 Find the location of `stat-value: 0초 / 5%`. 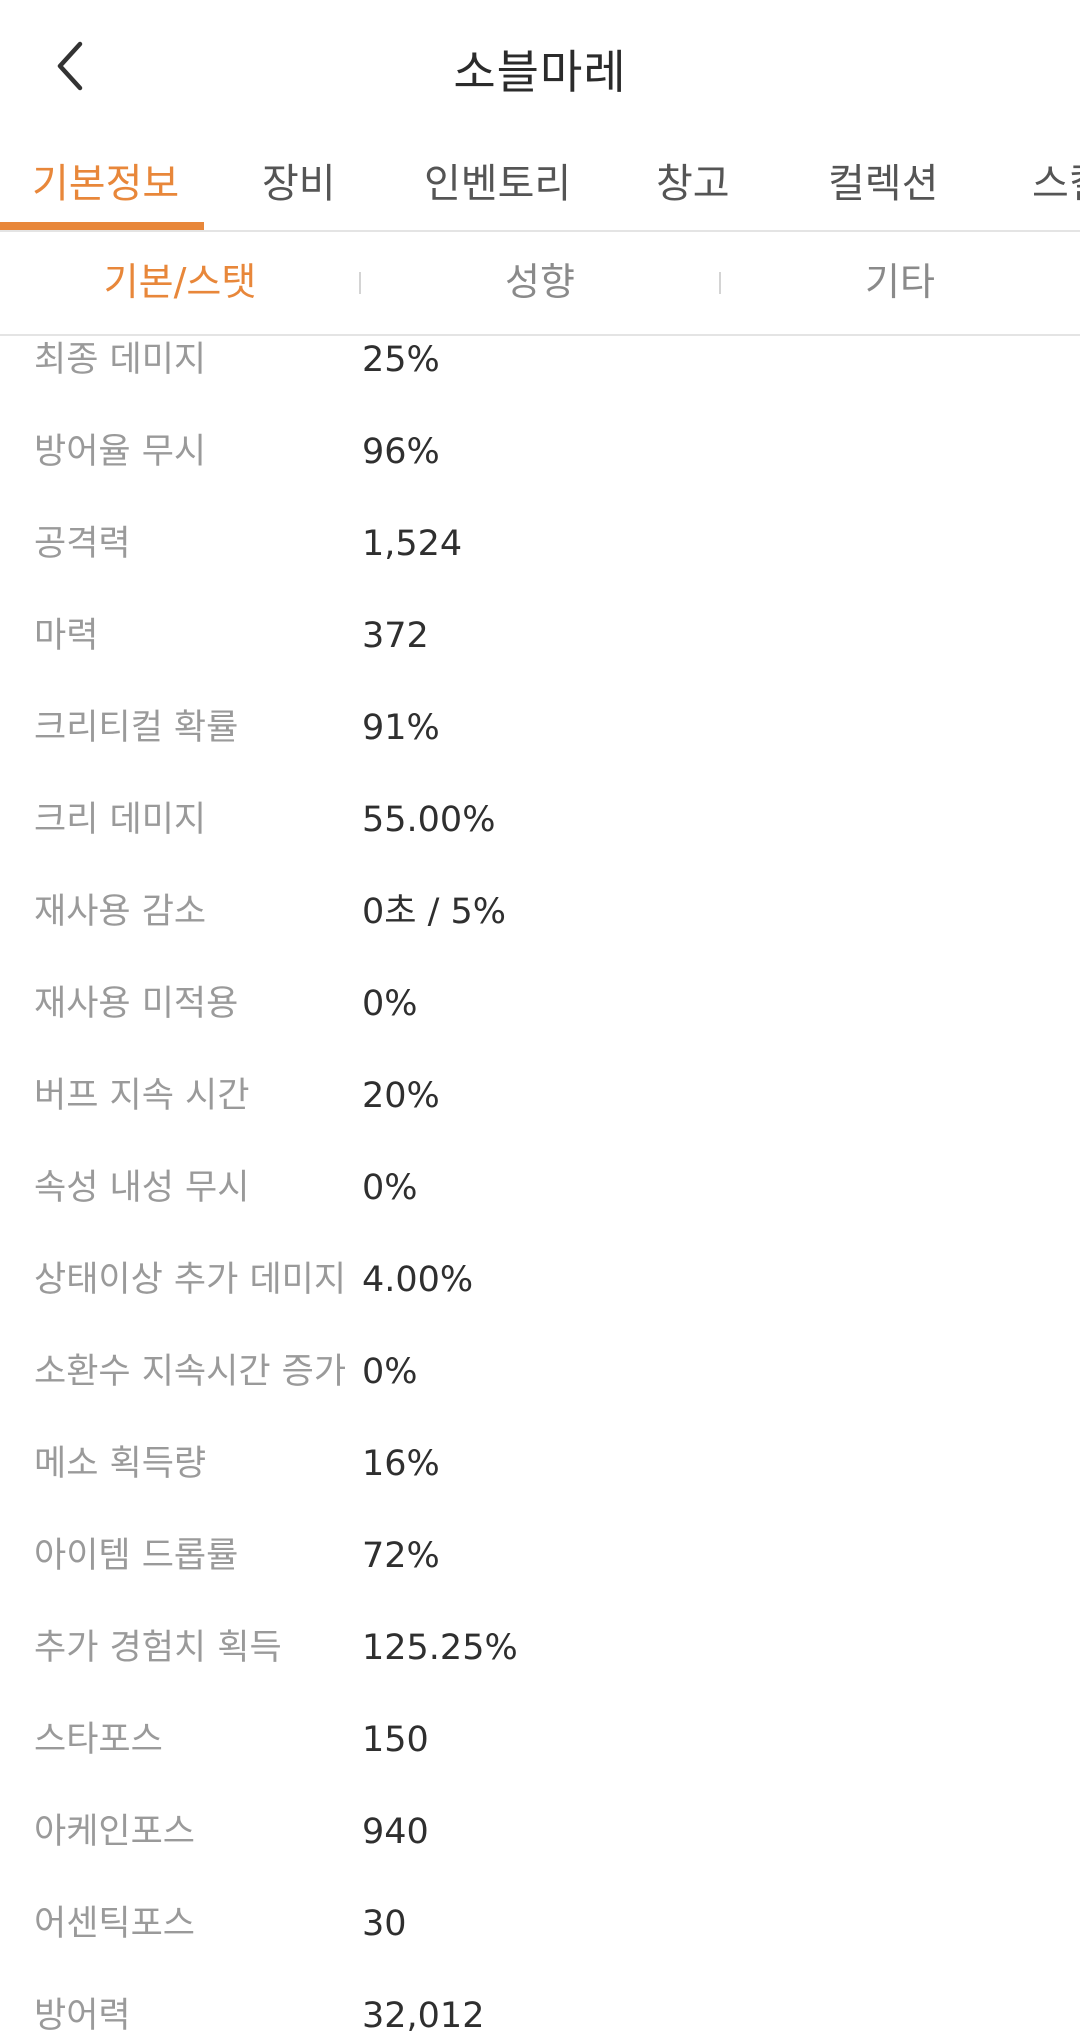

stat-value: 0초 / 5% is located at coordinates (434, 912).